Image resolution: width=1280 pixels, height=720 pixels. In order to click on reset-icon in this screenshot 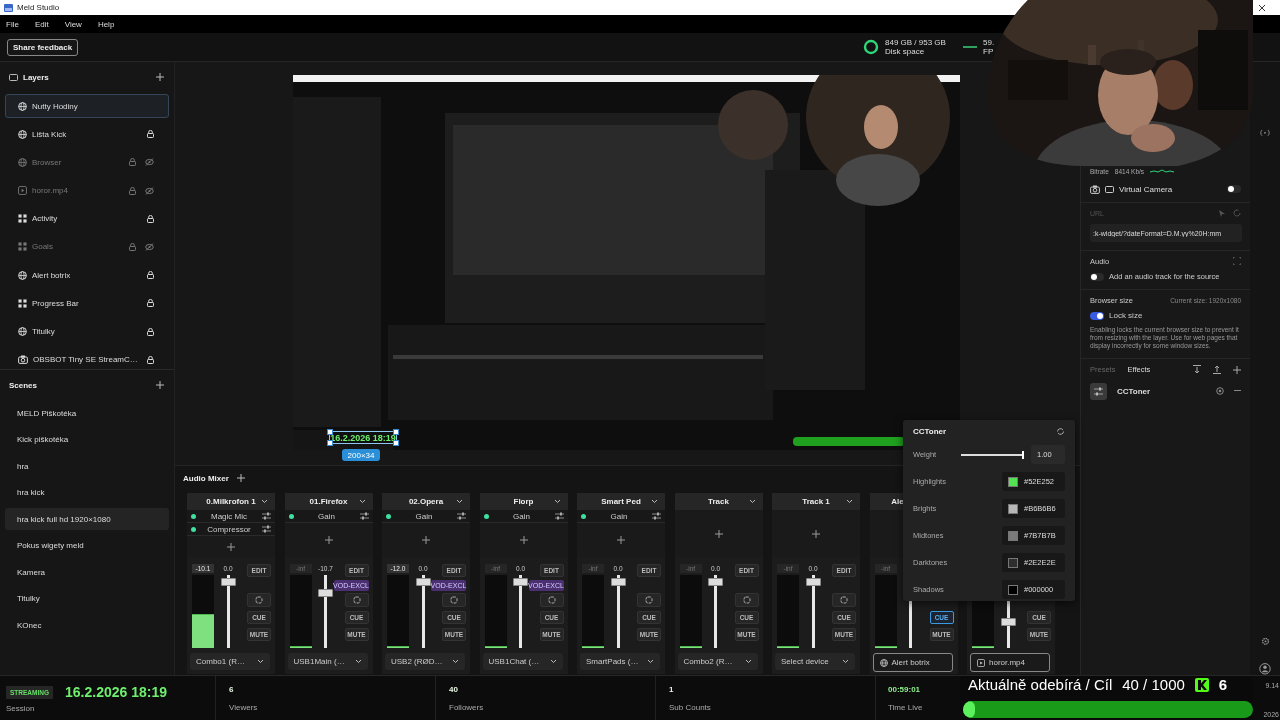, I will do `click(1060, 431)`.